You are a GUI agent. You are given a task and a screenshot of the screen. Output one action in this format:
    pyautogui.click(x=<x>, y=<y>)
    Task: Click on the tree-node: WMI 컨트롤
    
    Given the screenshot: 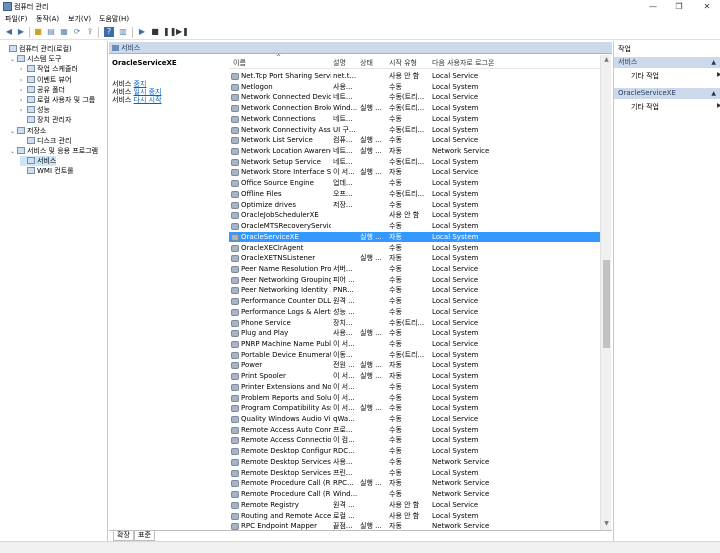 What is the action you would take?
    pyautogui.click(x=47, y=171)
    